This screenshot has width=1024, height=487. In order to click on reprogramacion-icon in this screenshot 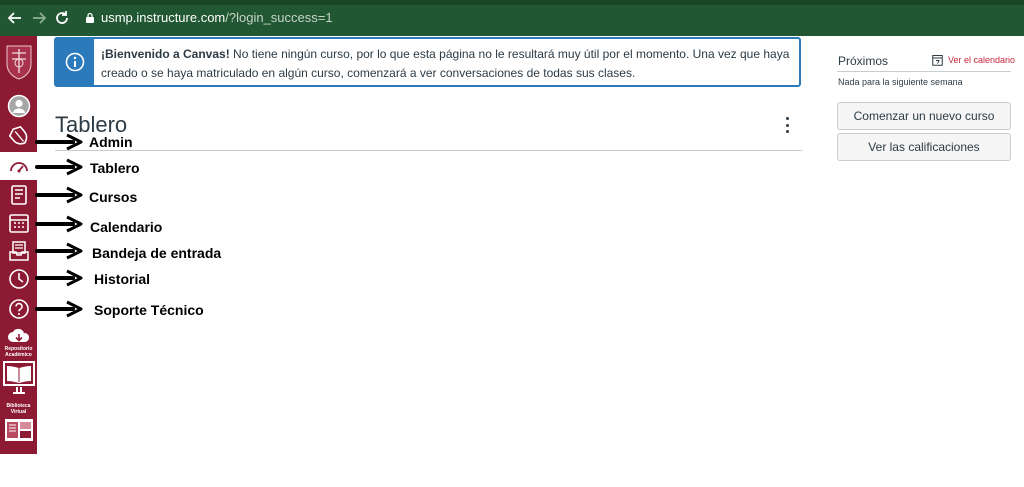, I will do `click(18, 430)`.